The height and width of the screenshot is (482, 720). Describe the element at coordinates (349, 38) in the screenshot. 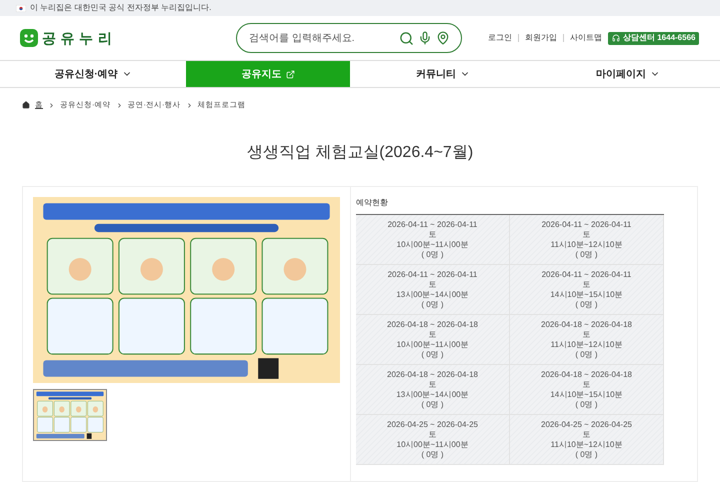

I see `search-field: 검색어를 입력해주세요.` at that location.